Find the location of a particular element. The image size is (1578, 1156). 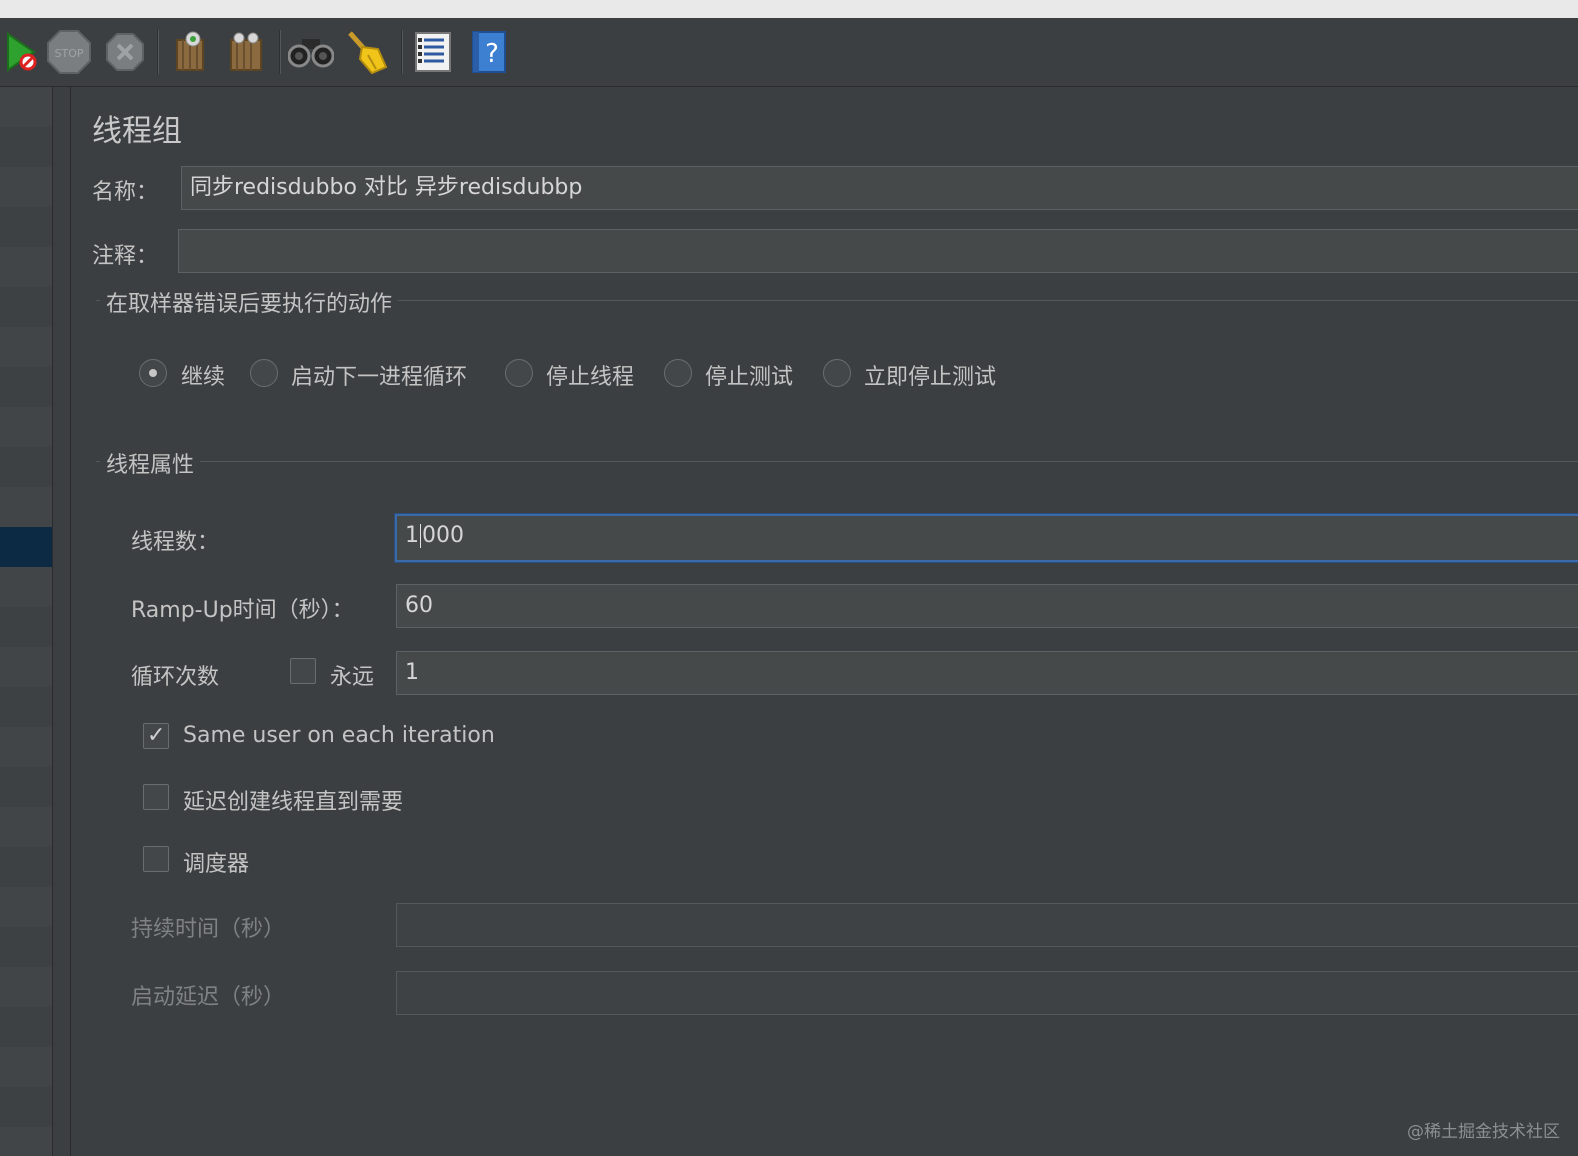

loop-count-input: 1 is located at coordinates (987, 673).